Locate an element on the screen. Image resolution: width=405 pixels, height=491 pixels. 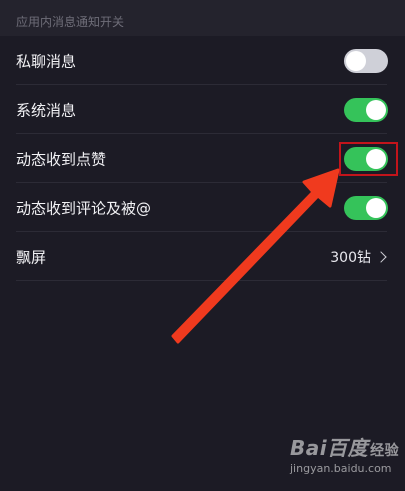
watermark-tag: 经验 is located at coordinates (385, 451).